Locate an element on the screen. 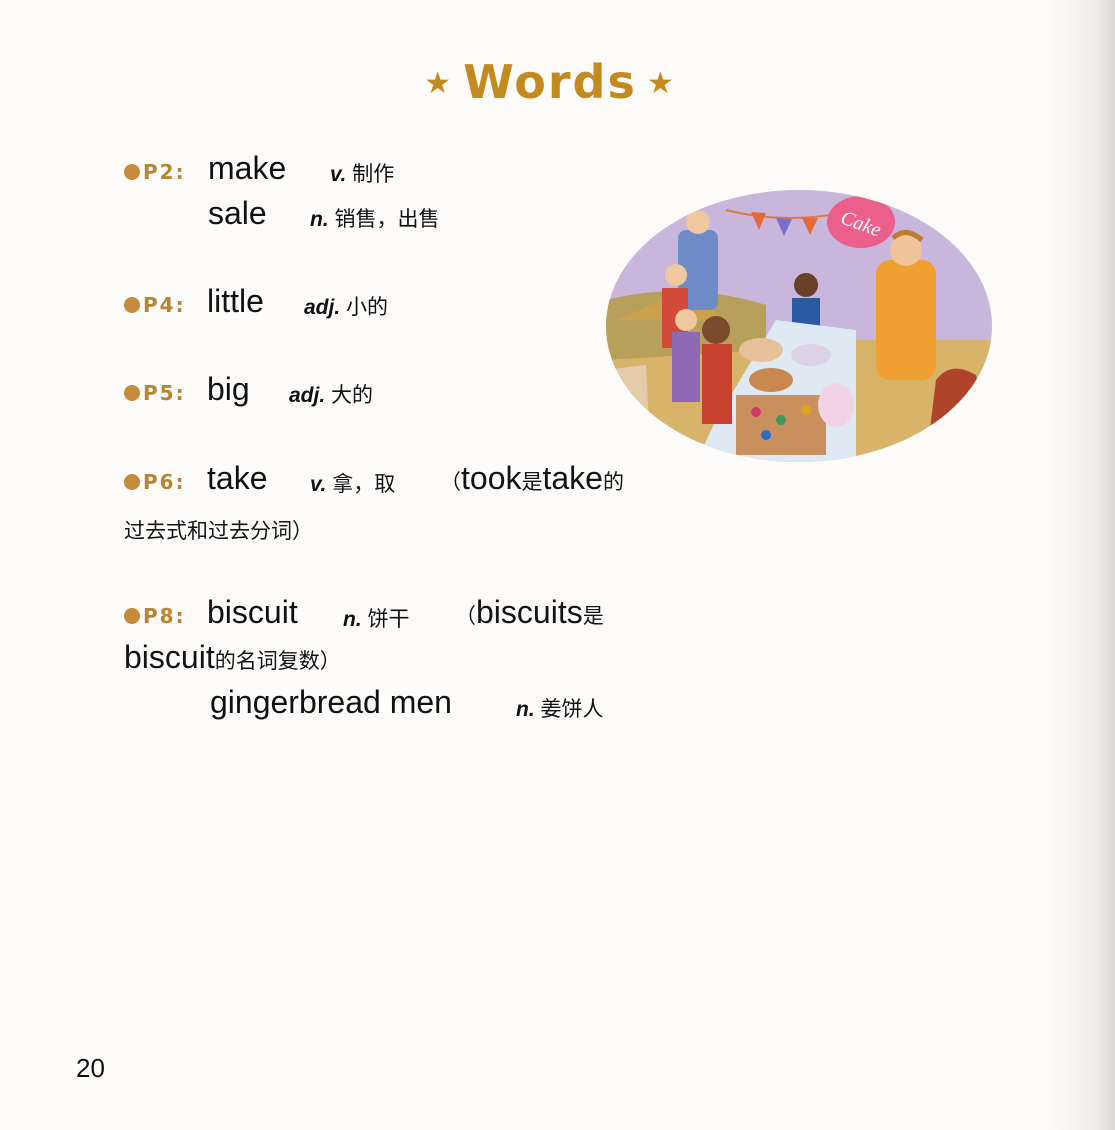 This screenshot has width=1115, height=1130. definition-biscuit: n. 饼干 is located at coordinates (376, 618).